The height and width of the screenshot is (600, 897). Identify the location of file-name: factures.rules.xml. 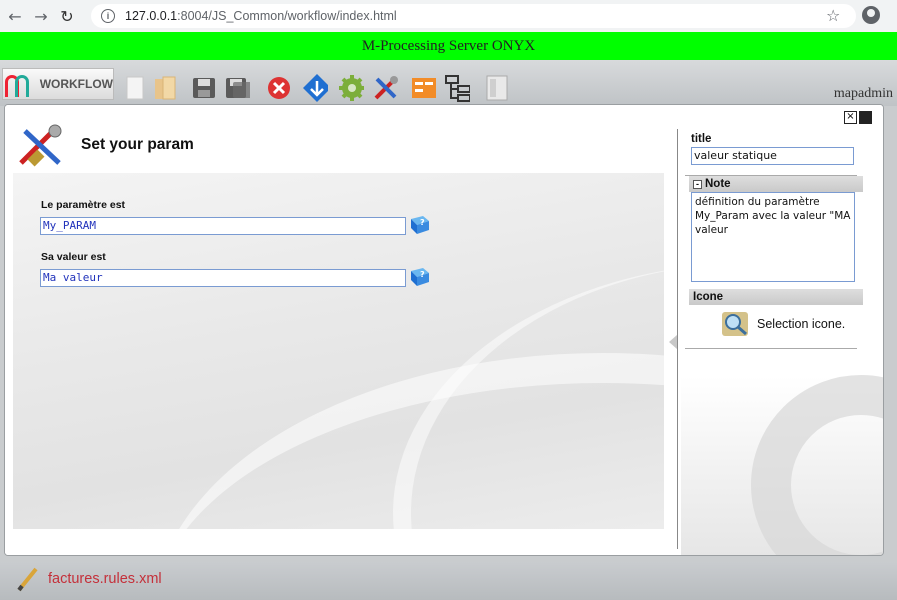
(105, 579).